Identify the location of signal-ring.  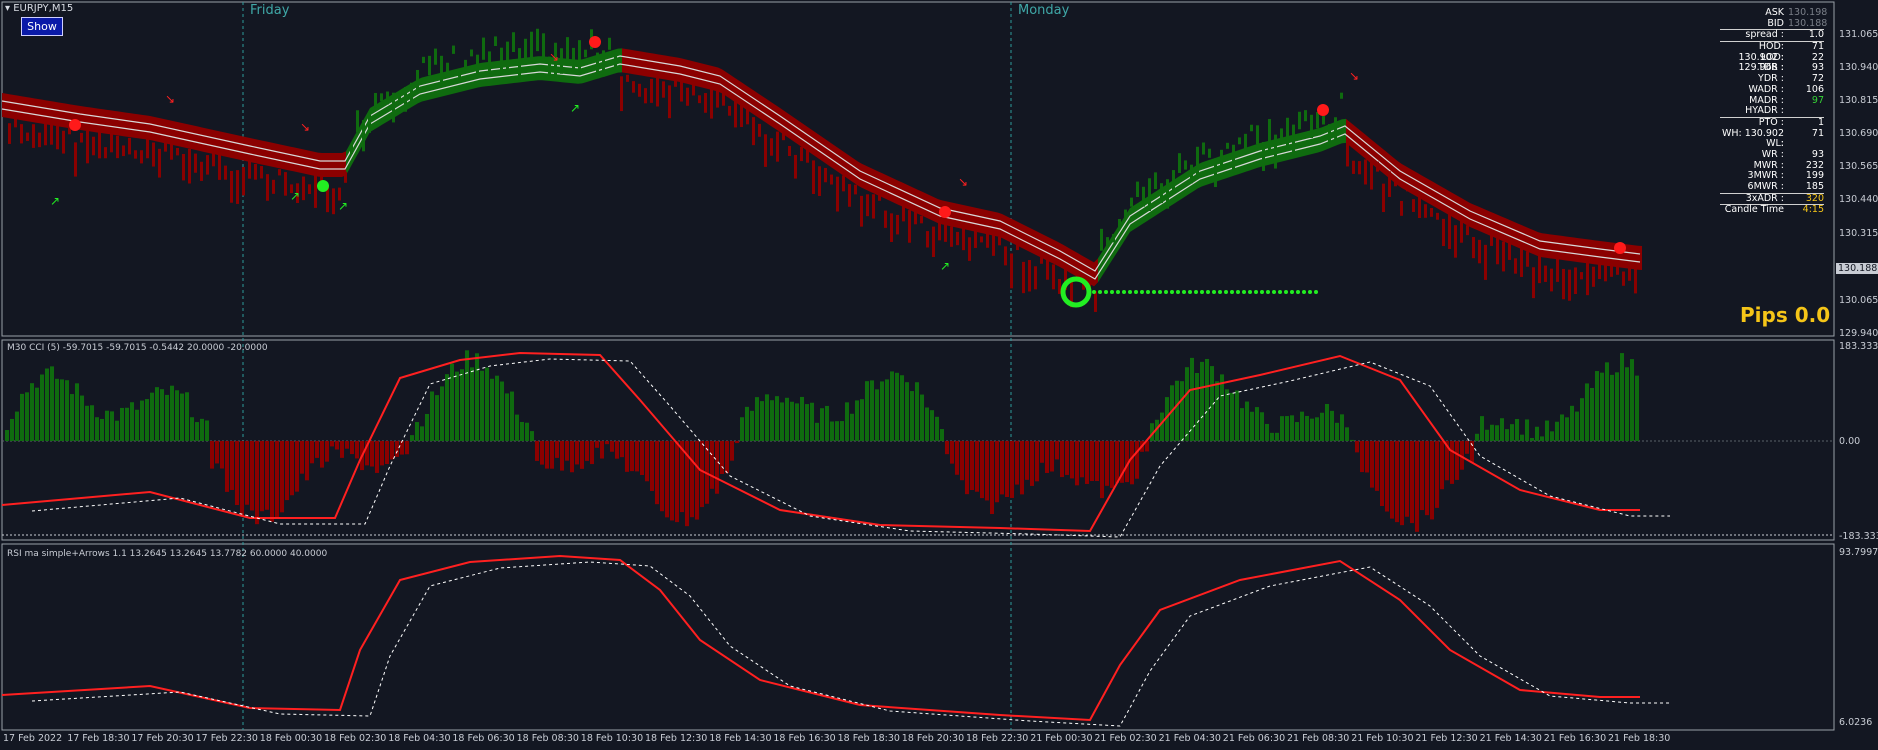
(1076, 292).